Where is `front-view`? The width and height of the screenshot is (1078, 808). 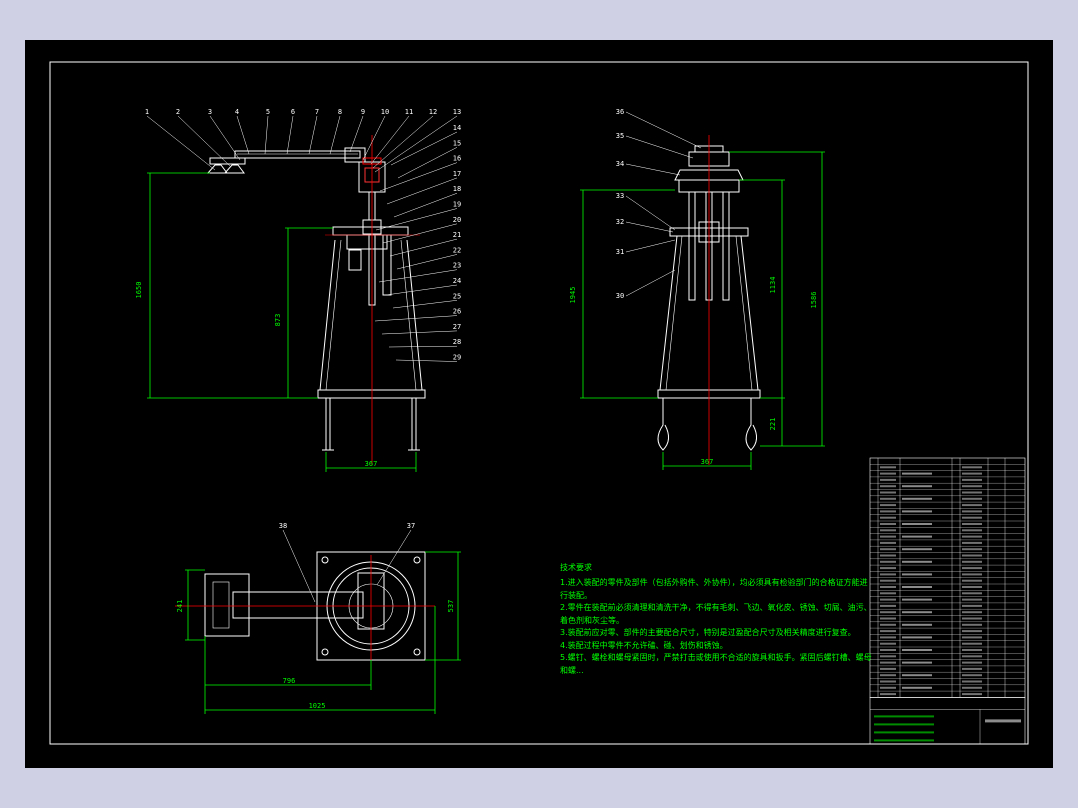 front-view is located at coordinates (316, 300).